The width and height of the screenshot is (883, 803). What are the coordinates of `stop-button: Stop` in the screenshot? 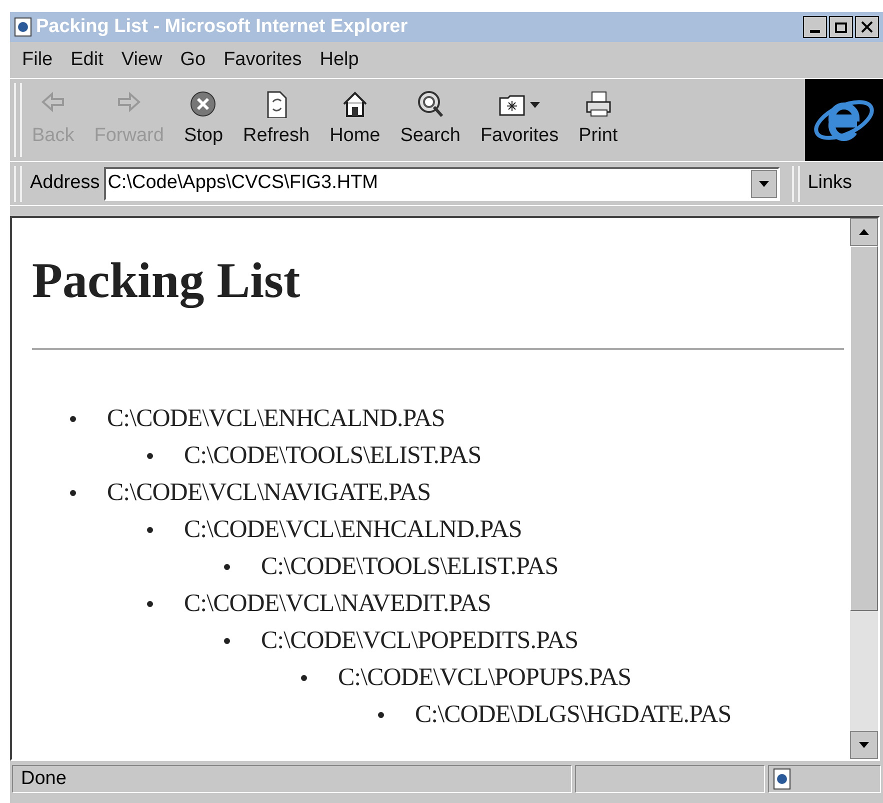 It's located at (204, 120).